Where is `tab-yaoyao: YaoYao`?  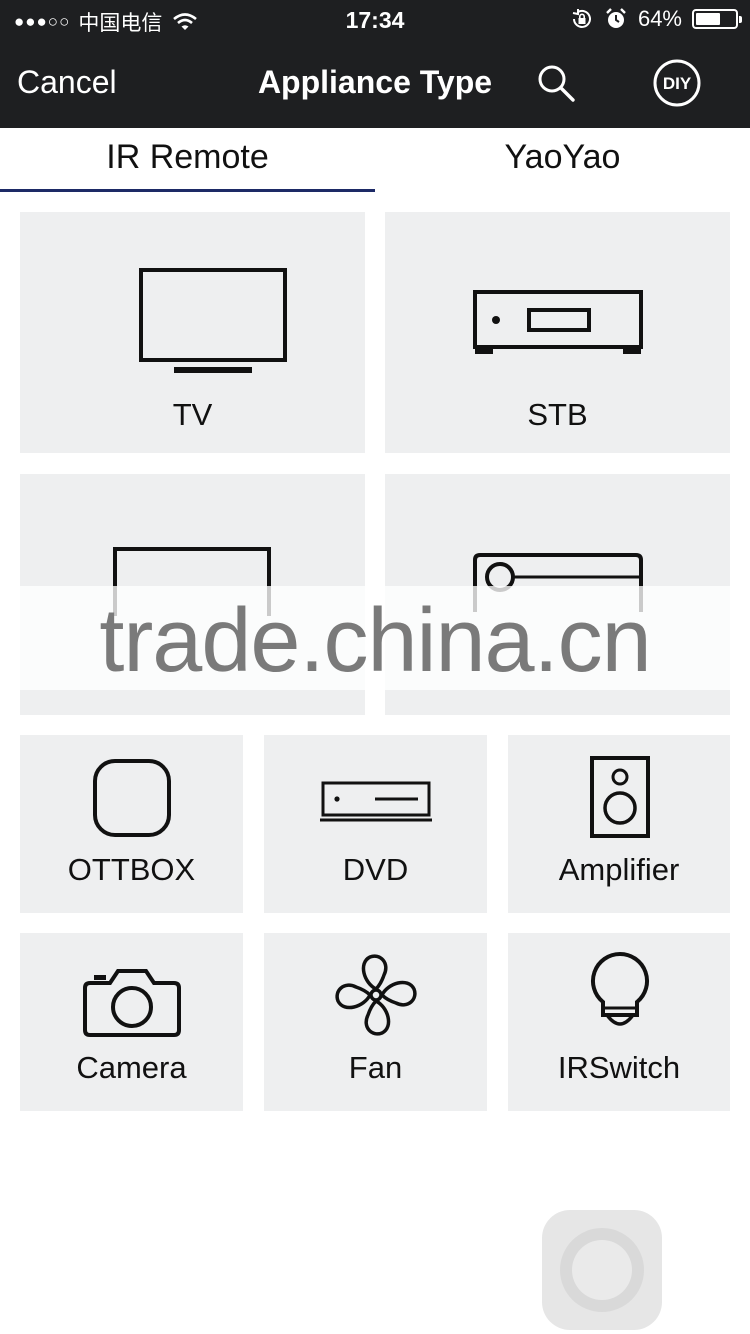
tab-yaoyao: YaoYao is located at coordinates (562, 157).